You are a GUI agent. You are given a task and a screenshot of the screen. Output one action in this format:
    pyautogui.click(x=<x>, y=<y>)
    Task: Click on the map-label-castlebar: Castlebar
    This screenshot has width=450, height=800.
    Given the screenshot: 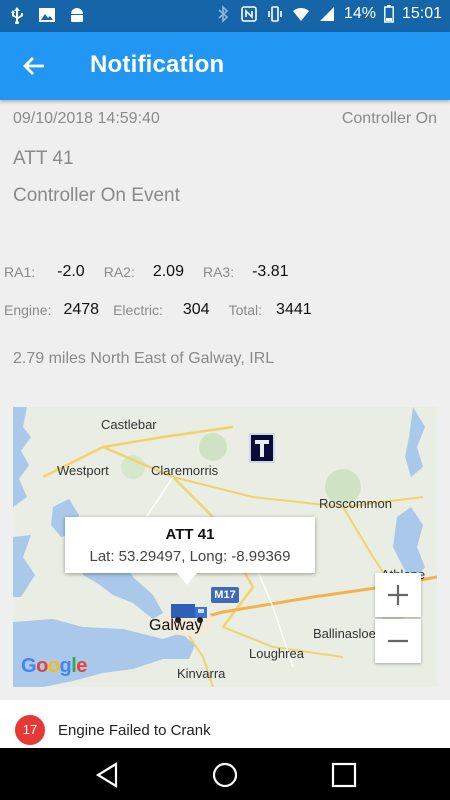 What is the action you would take?
    pyautogui.click(x=129, y=424)
    